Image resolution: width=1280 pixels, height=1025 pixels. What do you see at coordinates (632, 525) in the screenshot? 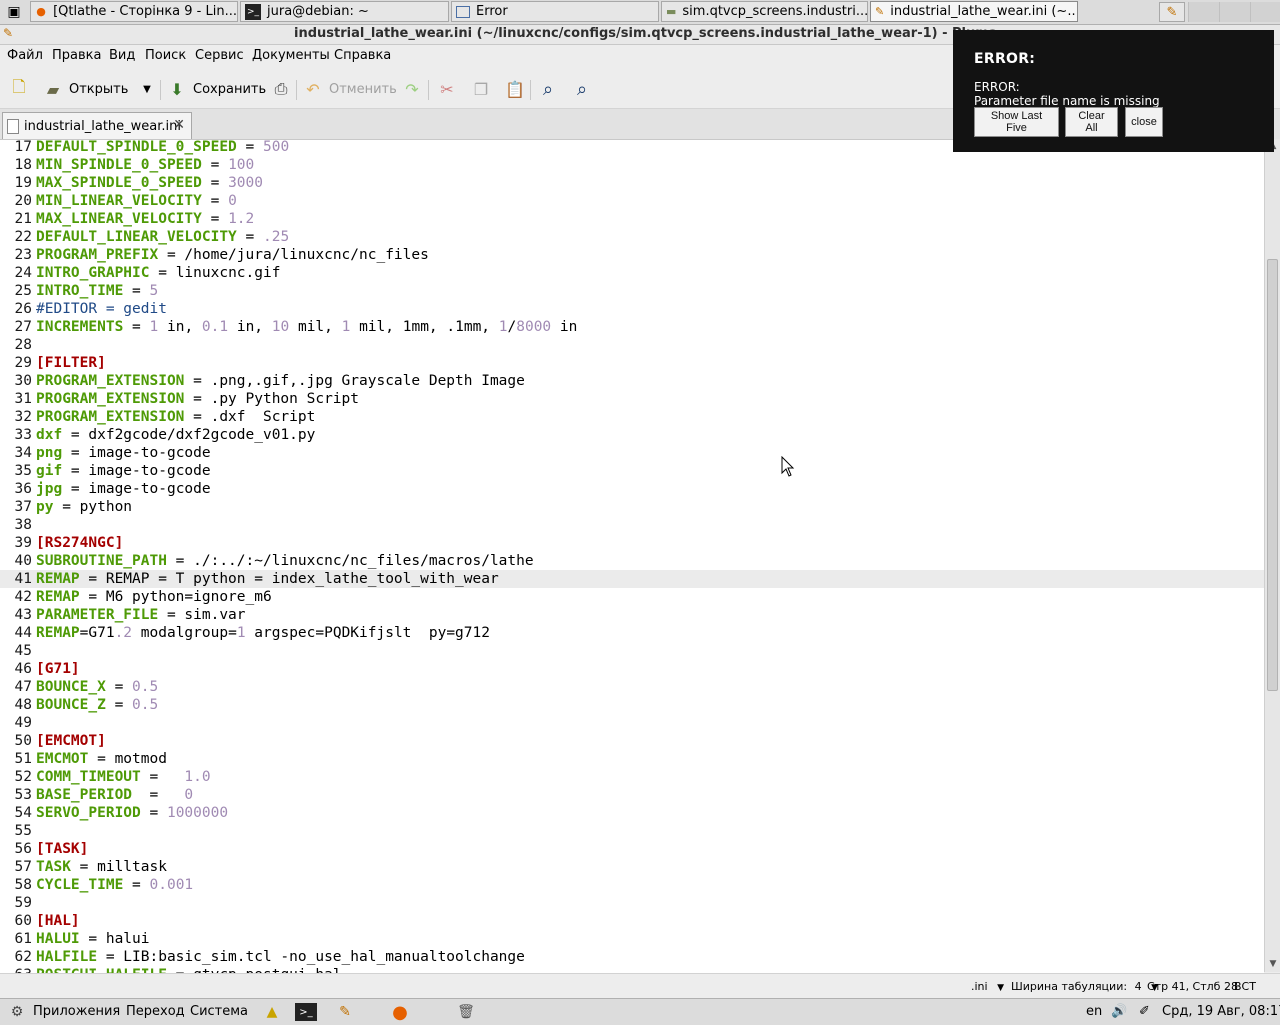
I see `code-line: 38` at bounding box center [632, 525].